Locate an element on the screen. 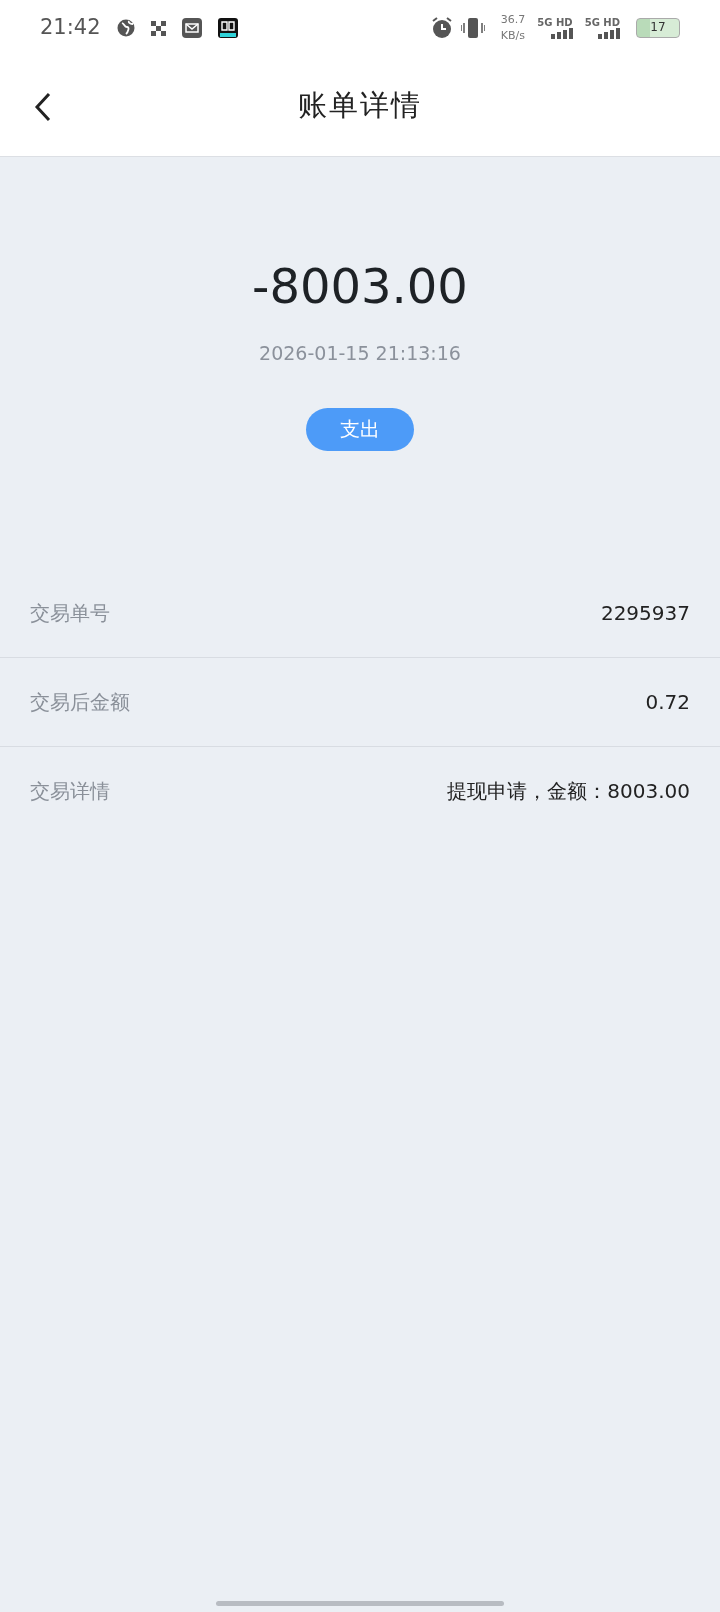  mail-icon is located at coordinates (191, 28).